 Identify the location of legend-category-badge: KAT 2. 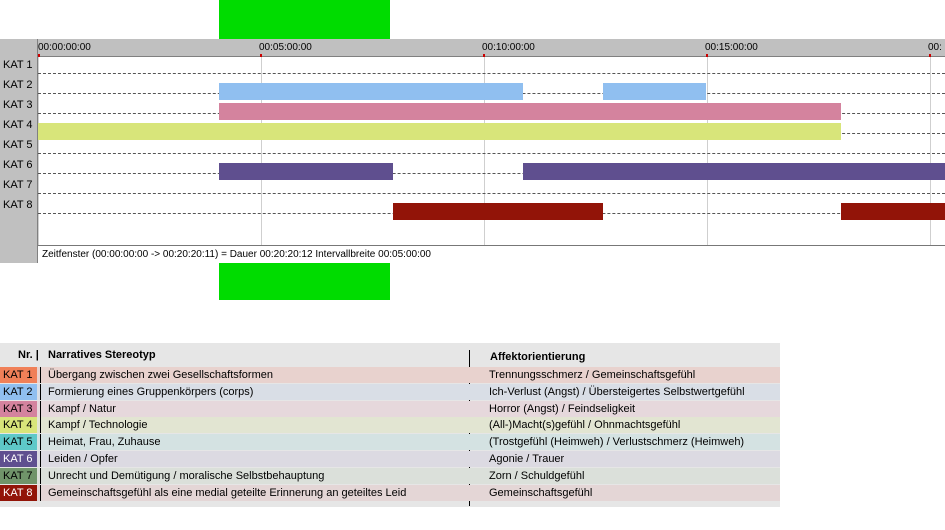
(18, 391).